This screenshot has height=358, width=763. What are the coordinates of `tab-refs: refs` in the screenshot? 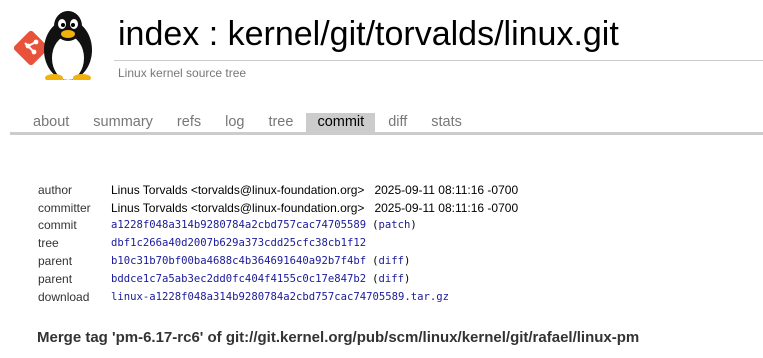 It's located at (189, 122).